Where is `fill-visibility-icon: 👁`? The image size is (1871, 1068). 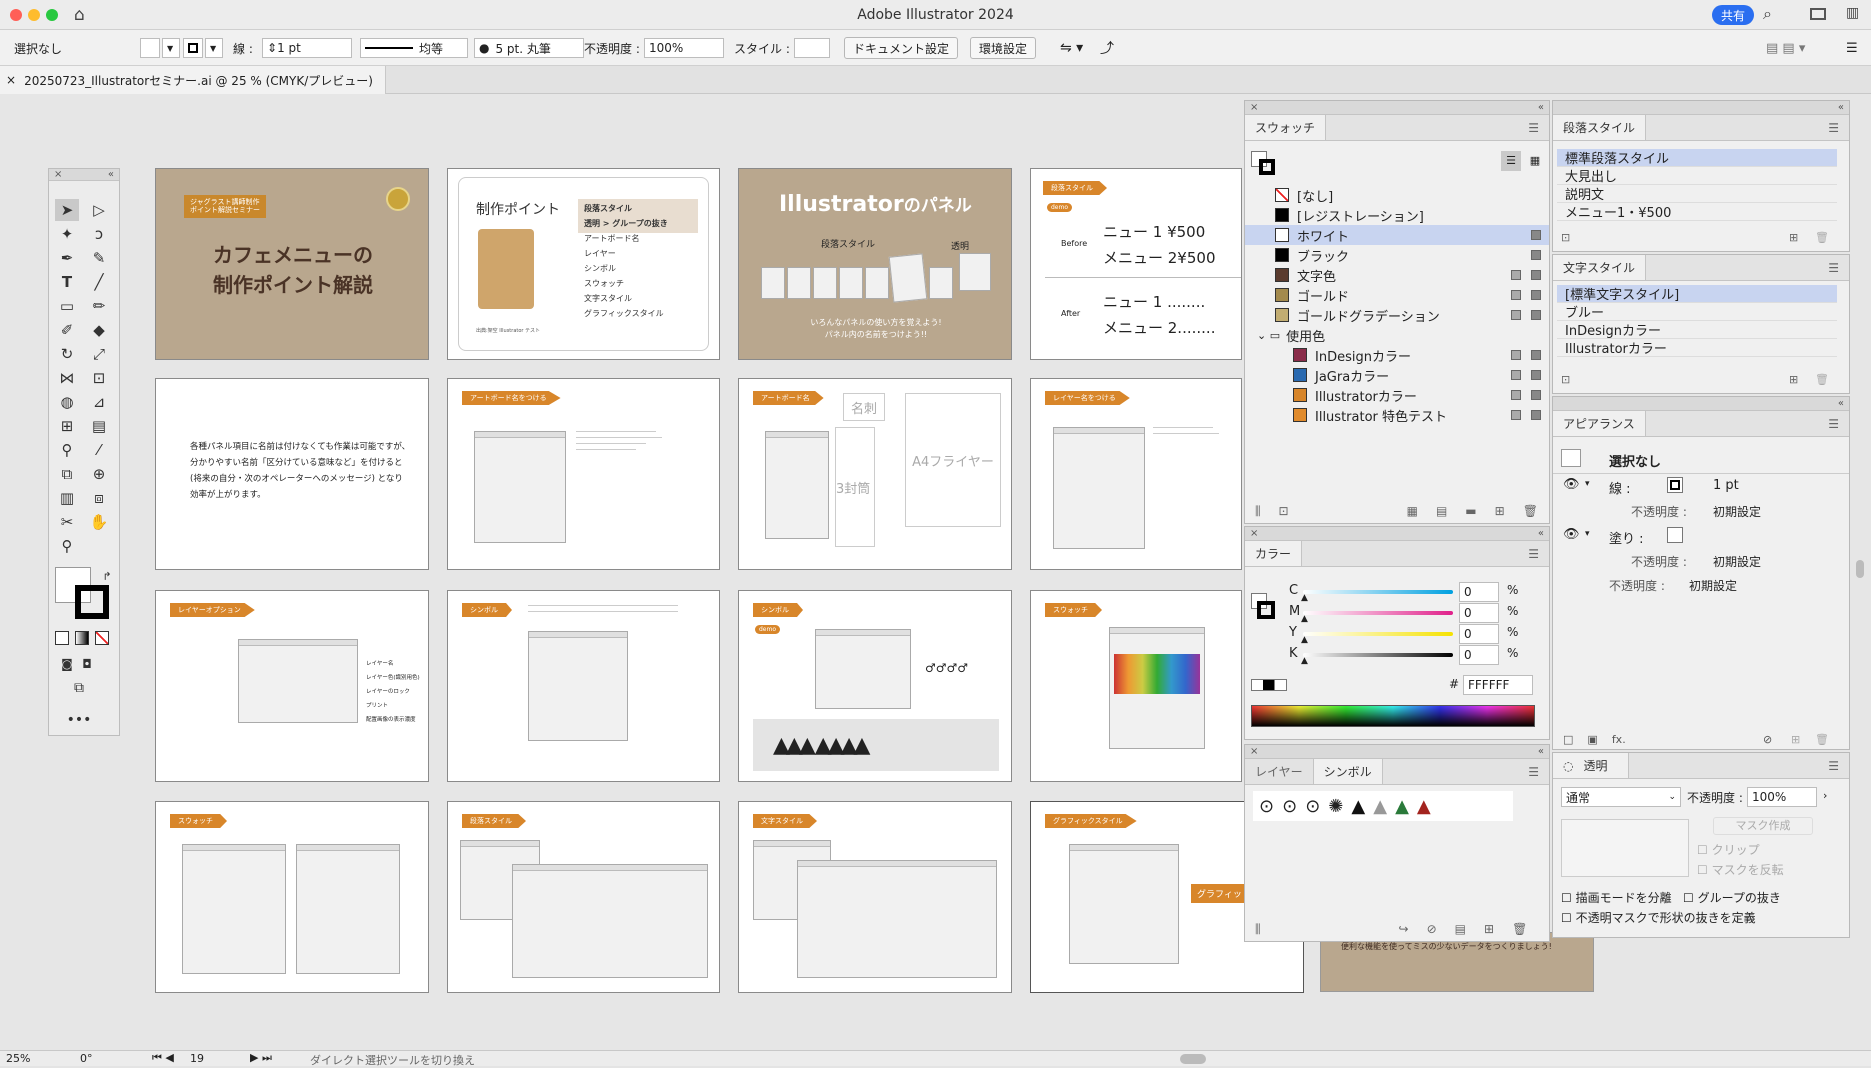 fill-visibility-icon: 👁 is located at coordinates (1571, 534).